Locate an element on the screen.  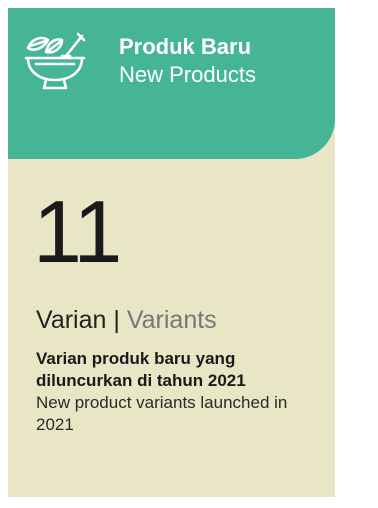
stat-unit-id: Varian is located at coordinates (71, 320).